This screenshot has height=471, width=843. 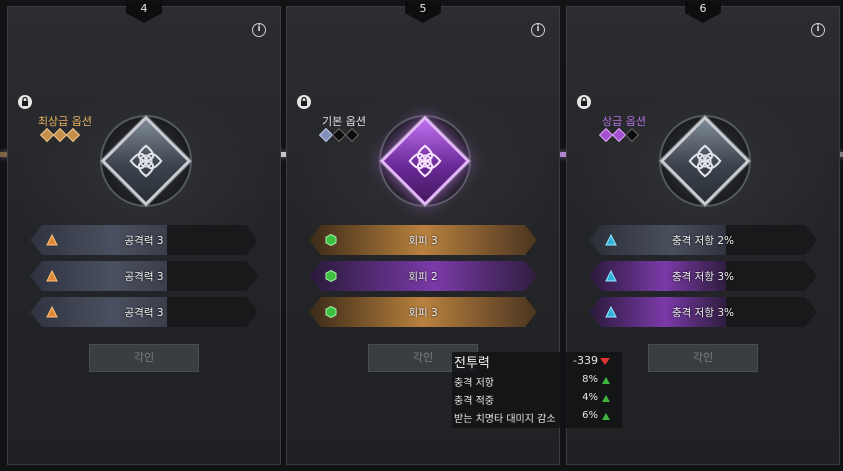 I want to click on option-slot-label: 회피 2, so click(x=423, y=277).